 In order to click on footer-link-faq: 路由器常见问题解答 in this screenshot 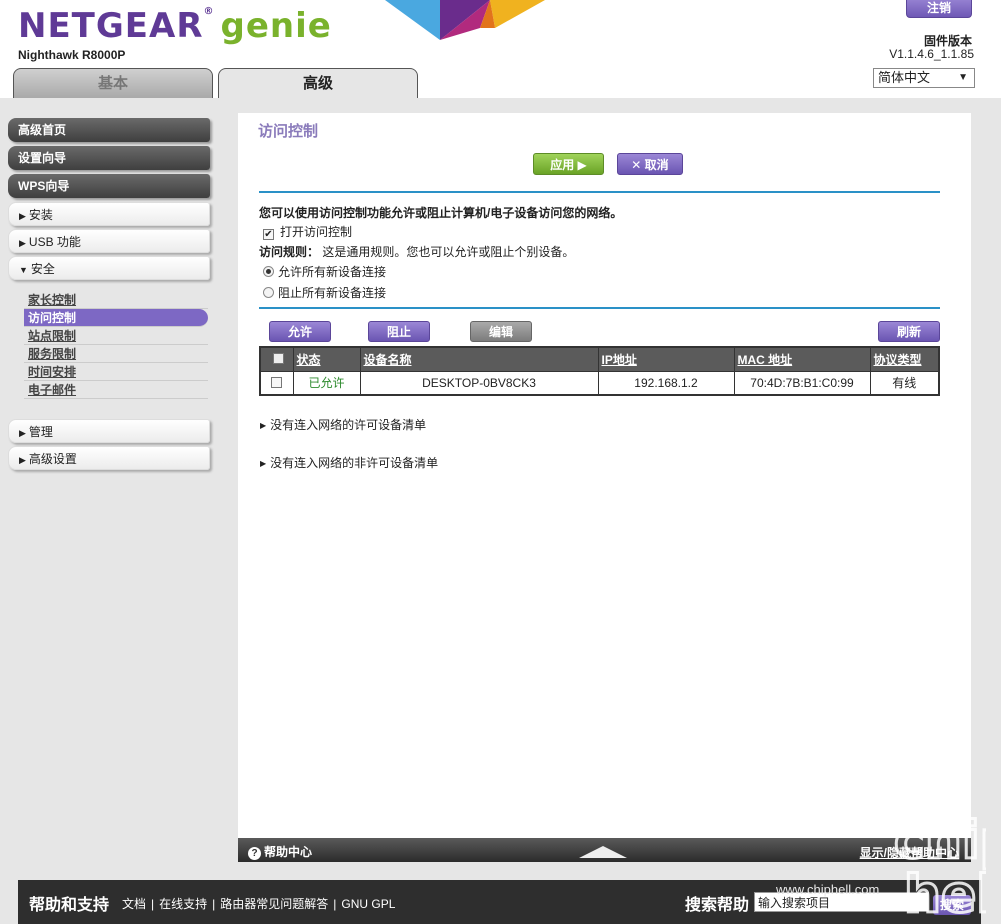, I will do `click(274, 904)`.